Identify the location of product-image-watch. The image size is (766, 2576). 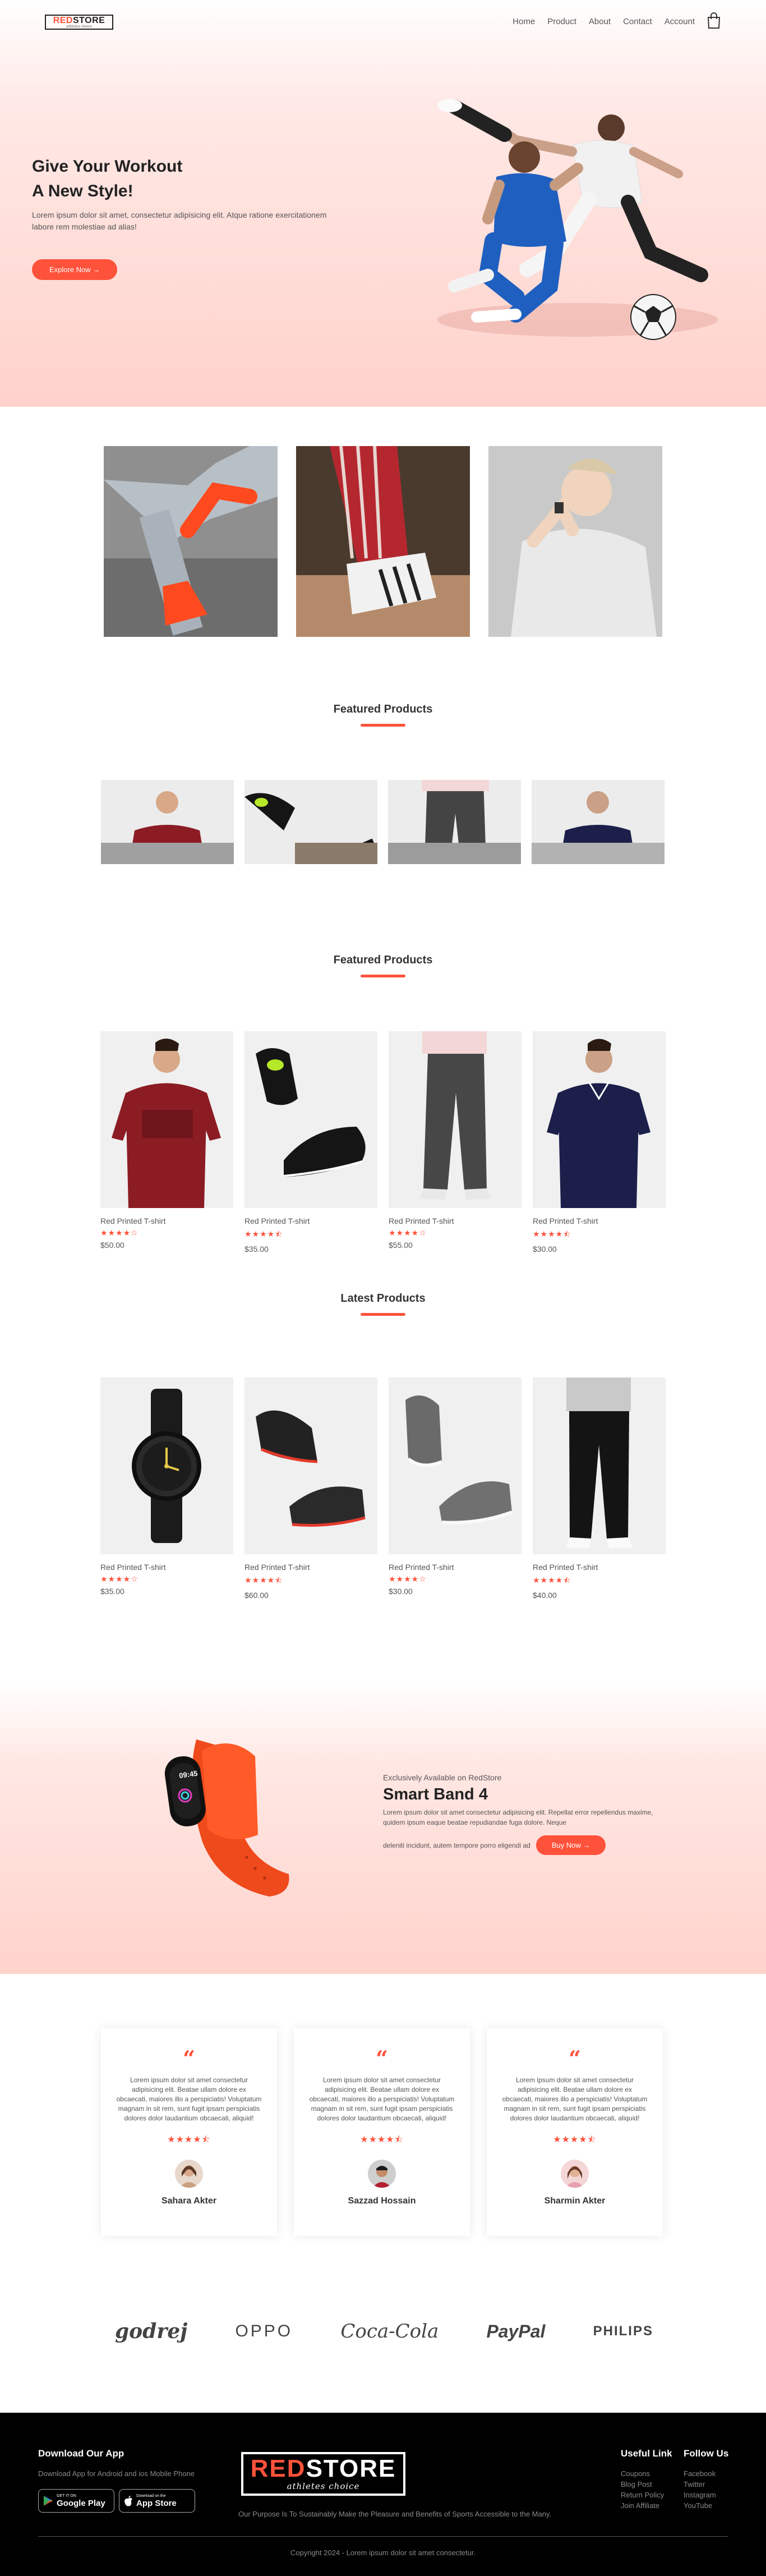
(166, 1465).